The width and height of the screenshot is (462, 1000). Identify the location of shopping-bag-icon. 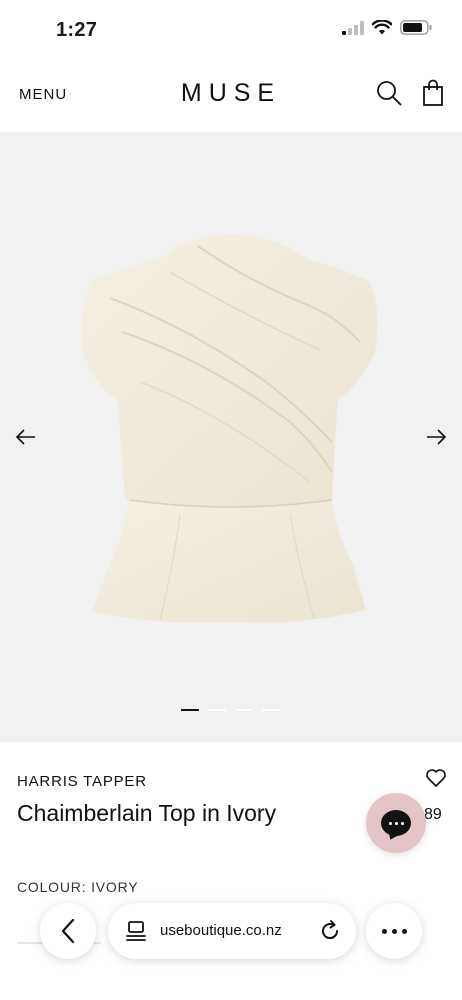
(433, 93).